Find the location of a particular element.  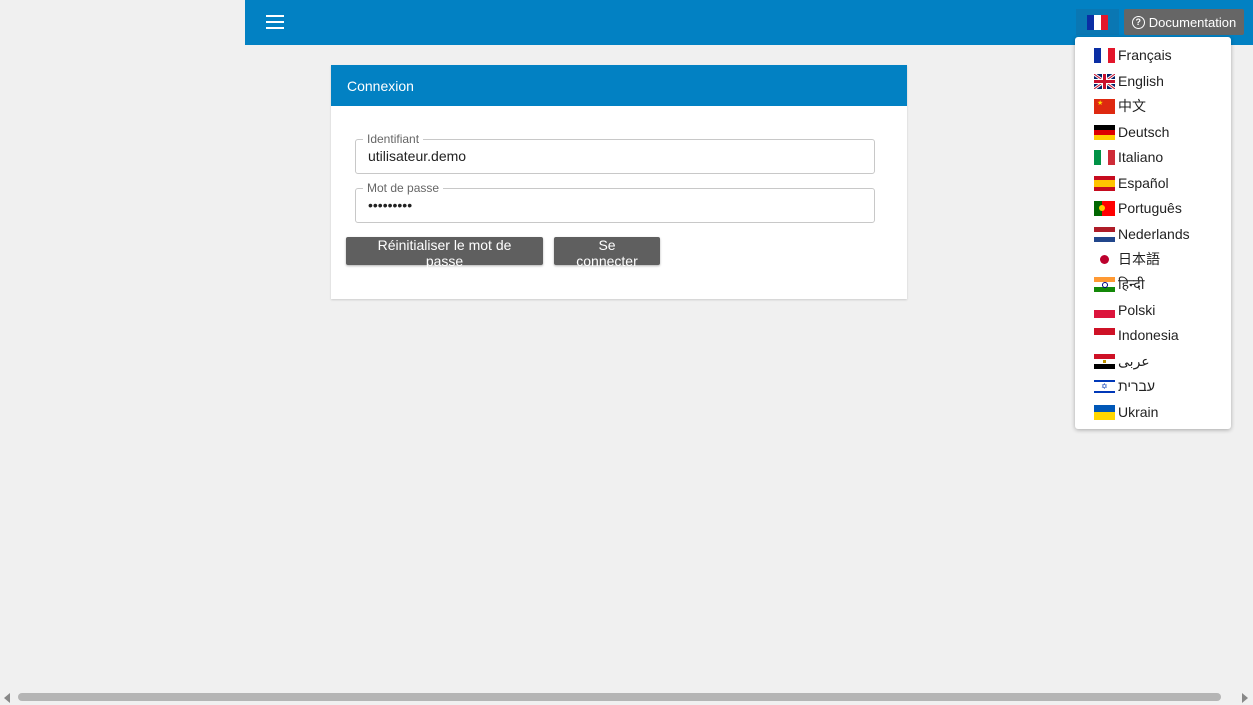

language-item-zh: ★ 中文 is located at coordinates (1159, 106).